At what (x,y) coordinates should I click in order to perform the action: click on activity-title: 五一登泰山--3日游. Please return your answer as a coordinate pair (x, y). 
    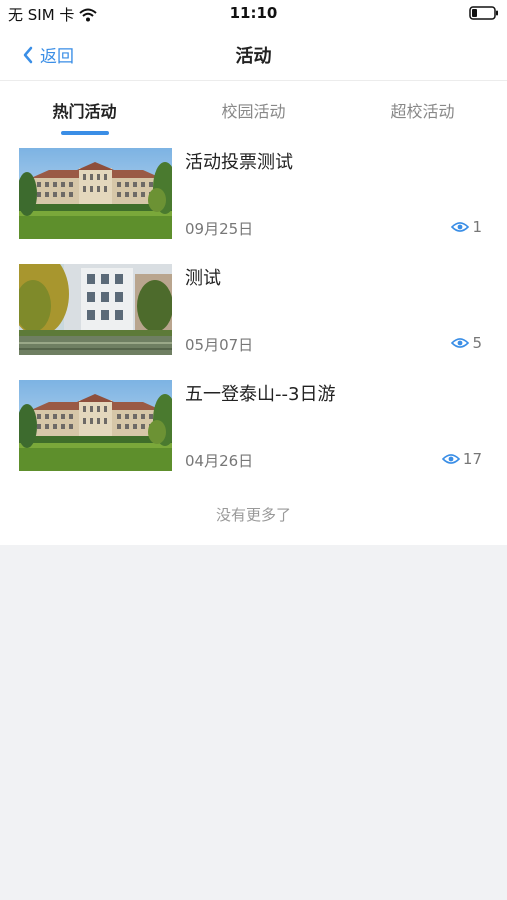
    Looking at the image, I should click on (260, 394).